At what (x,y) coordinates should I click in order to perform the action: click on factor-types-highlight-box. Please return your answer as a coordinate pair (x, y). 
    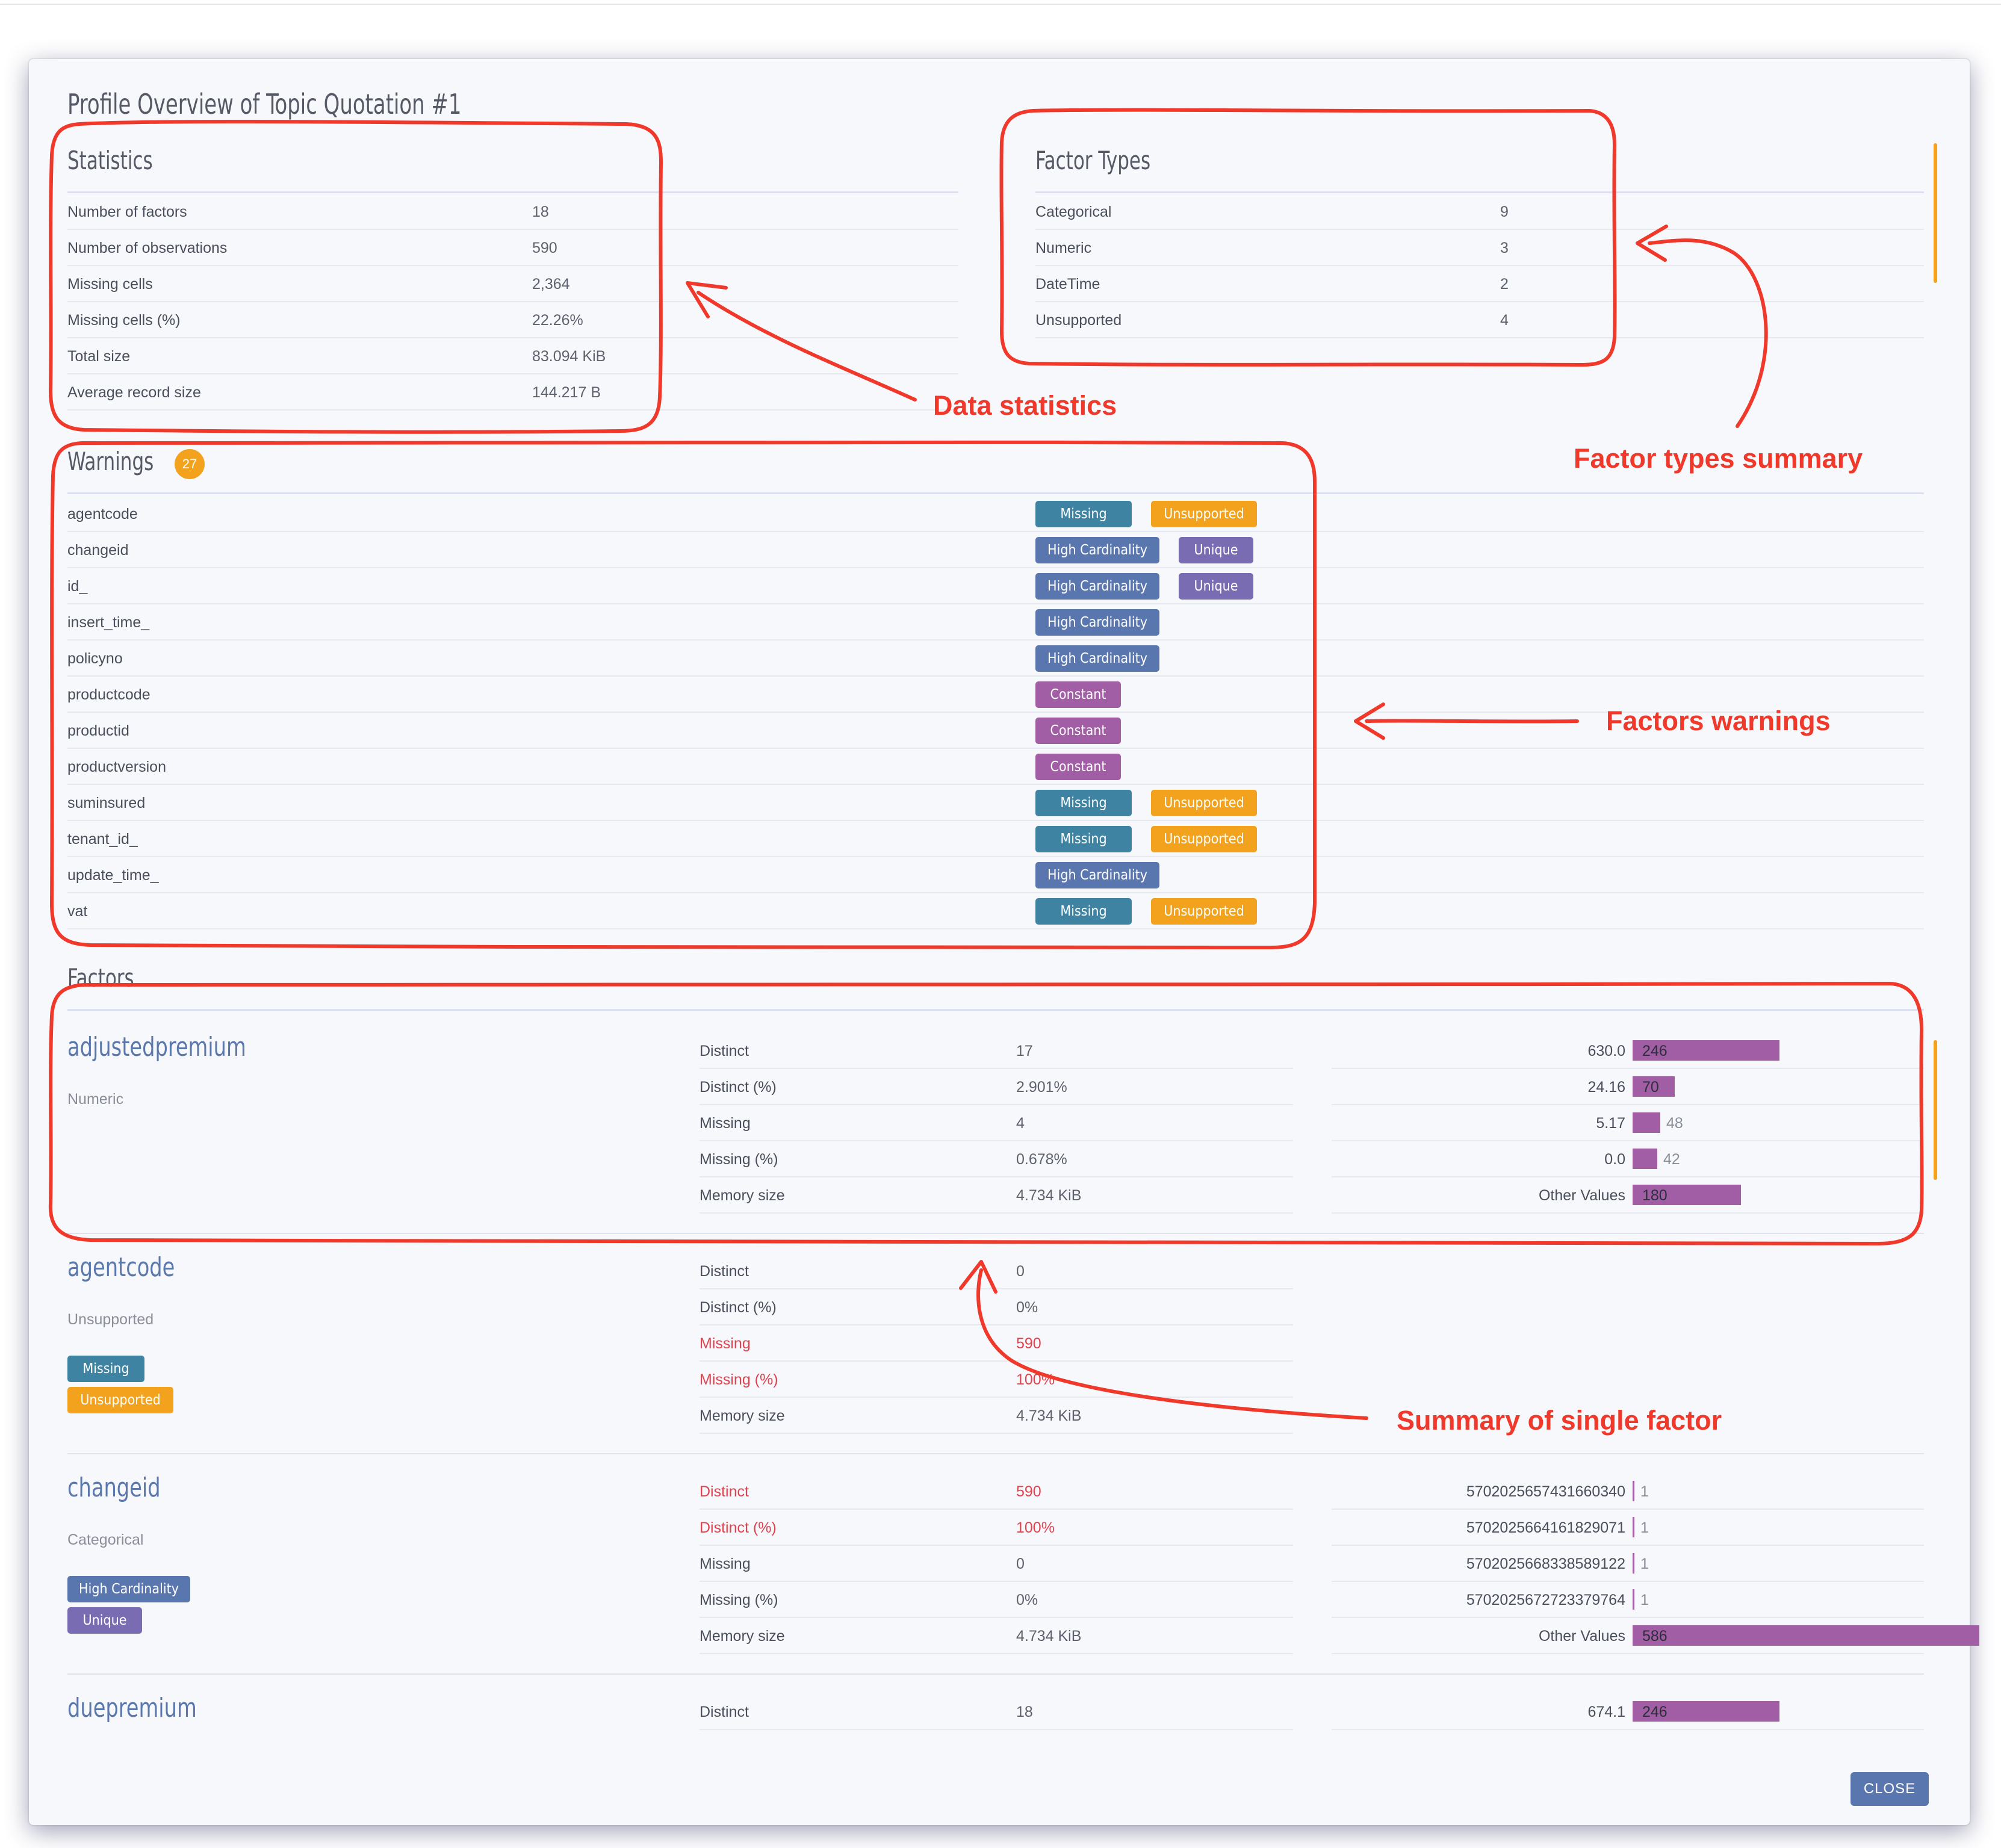
    Looking at the image, I should click on (1308, 237).